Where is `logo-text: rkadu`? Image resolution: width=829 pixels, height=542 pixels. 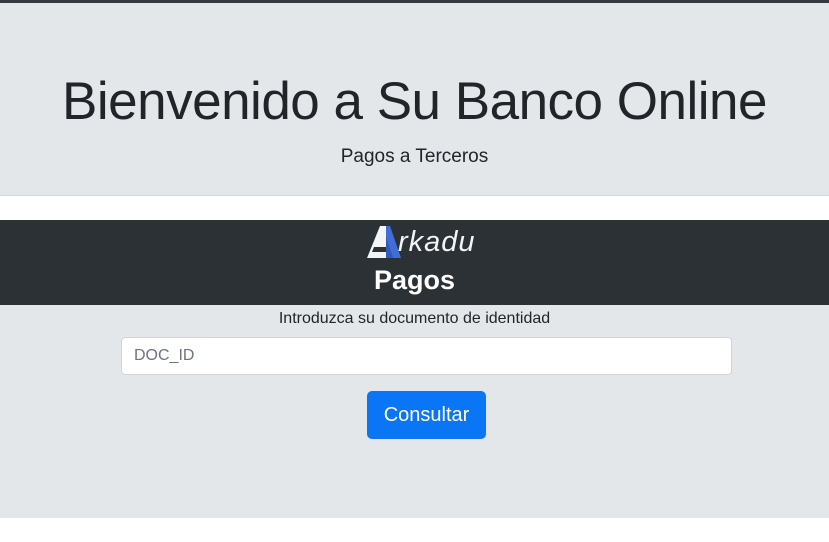 logo-text: rkadu is located at coordinates (437, 242).